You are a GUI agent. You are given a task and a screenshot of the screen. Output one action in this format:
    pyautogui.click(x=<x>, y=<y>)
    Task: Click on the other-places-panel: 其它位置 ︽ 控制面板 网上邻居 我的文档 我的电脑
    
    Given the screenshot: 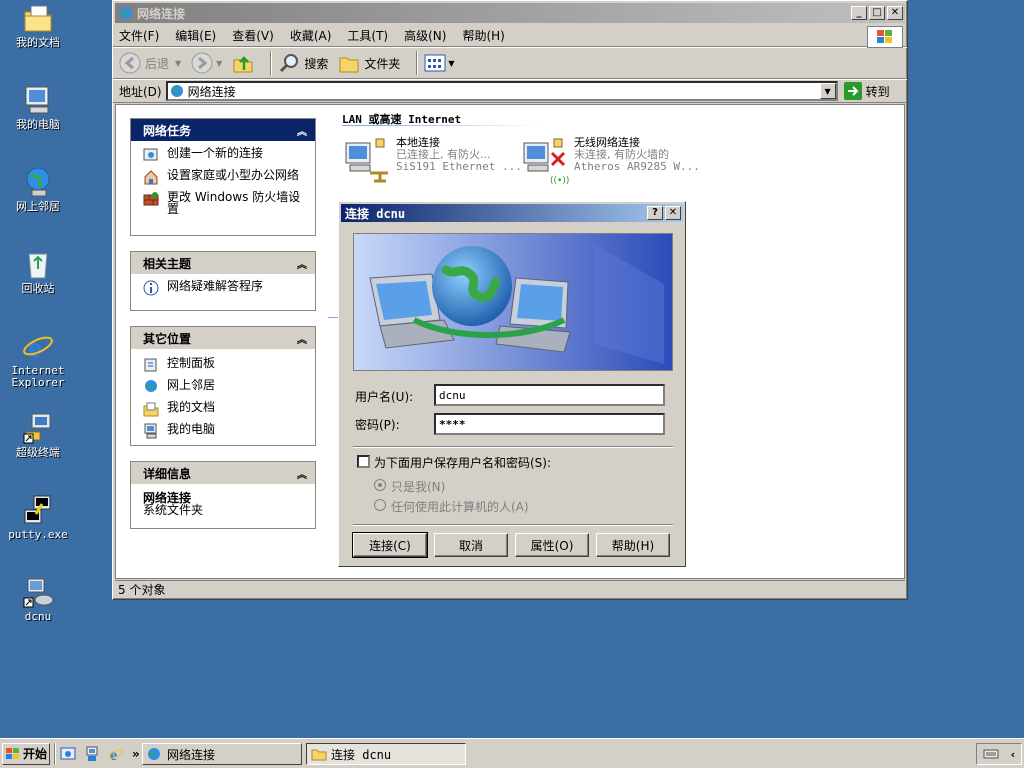 What is the action you would take?
    pyautogui.click(x=223, y=386)
    